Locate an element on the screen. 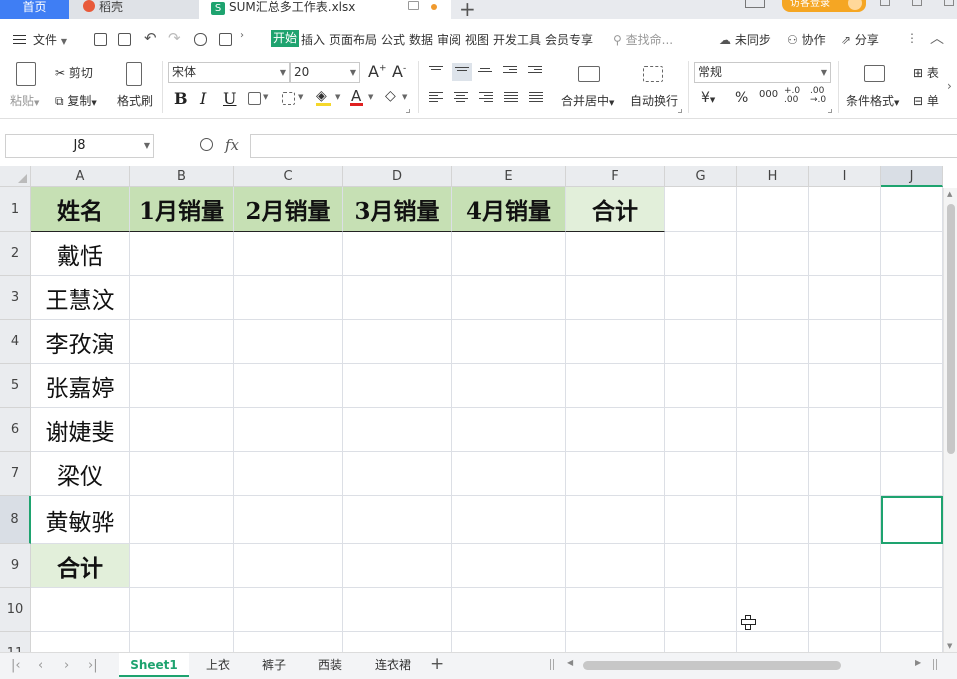 This screenshot has width=957, height=679. cell-e11 is located at coordinates (509, 642).